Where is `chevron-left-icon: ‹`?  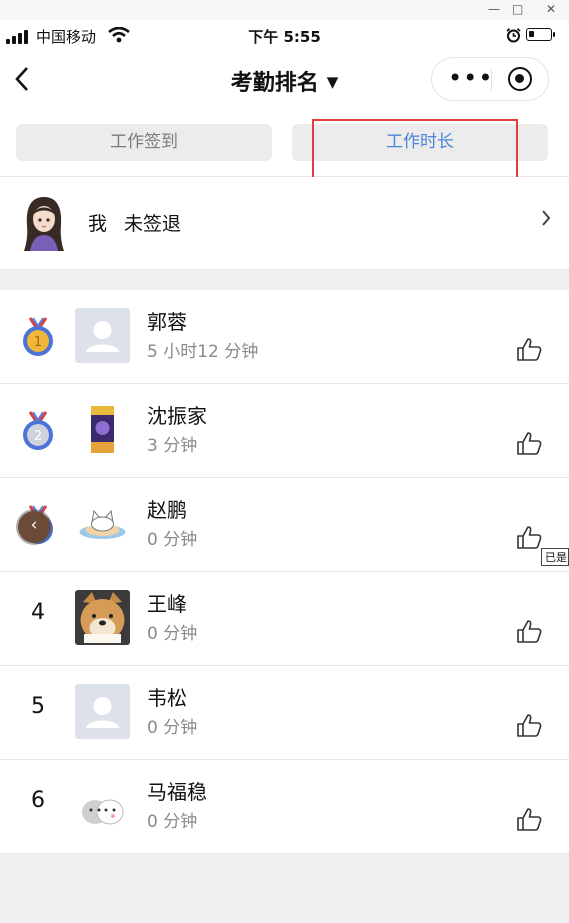
chevron-left-icon: ‹ is located at coordinates (34, 525).